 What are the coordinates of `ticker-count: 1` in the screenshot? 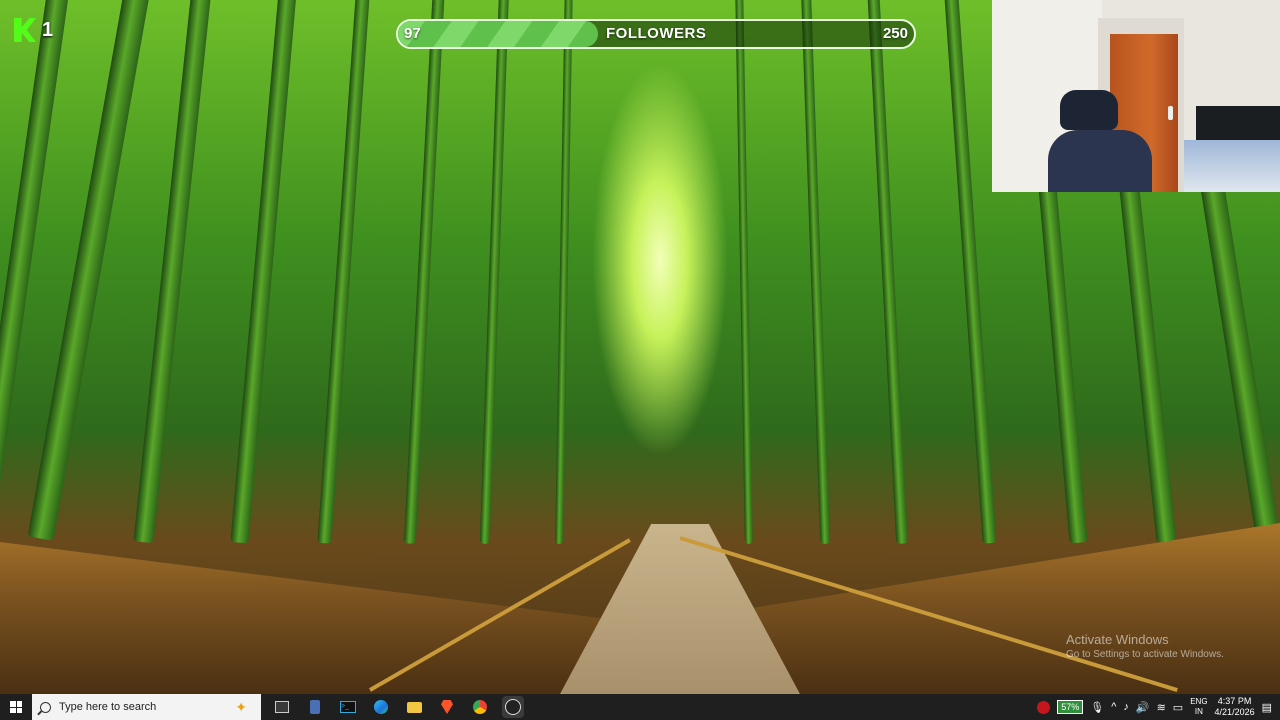 It's located at (48, 29).